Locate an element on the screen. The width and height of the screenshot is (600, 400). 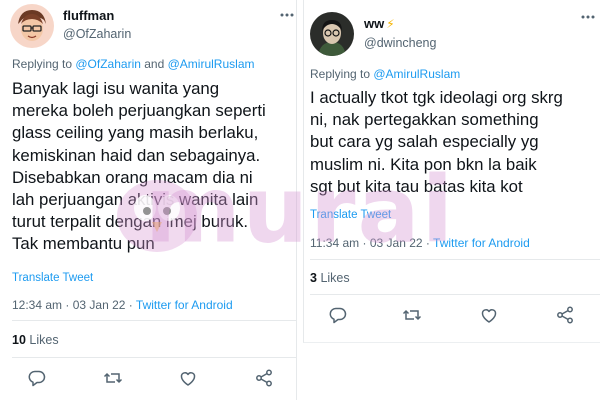
display-name: fluffman is located at coordinates (88, 15).